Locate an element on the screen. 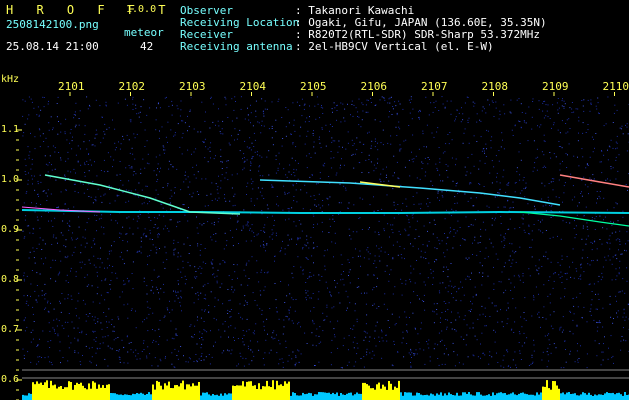 This screenshot has width=629, height=400. time-tick-label: 2107 is located at coordinates (434, 86).